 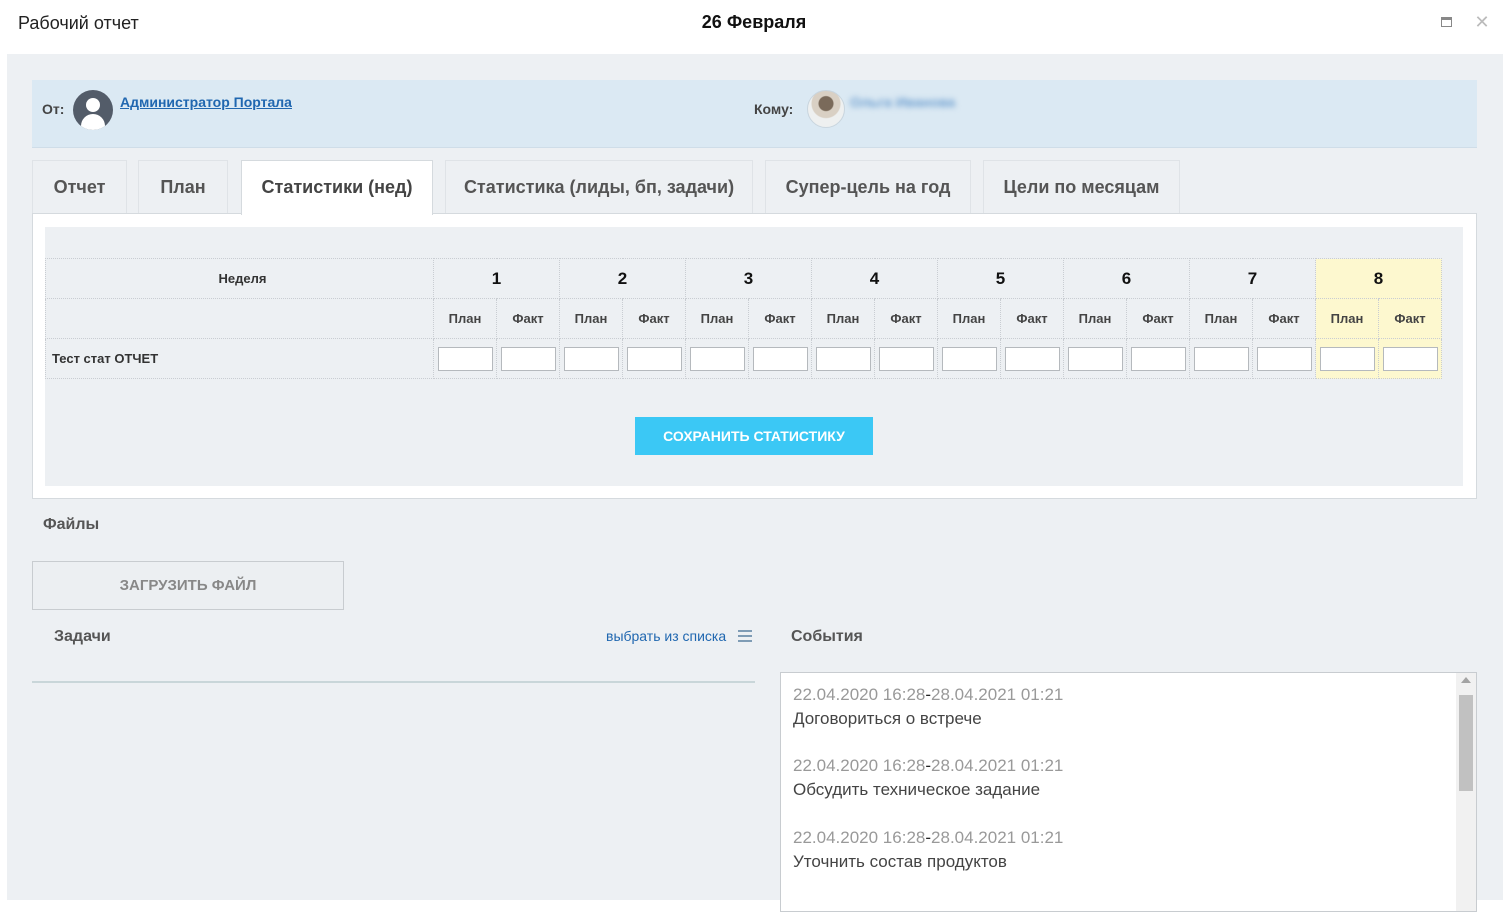 I want to click on scroll-up-icon, so click(x=1466, y=680).